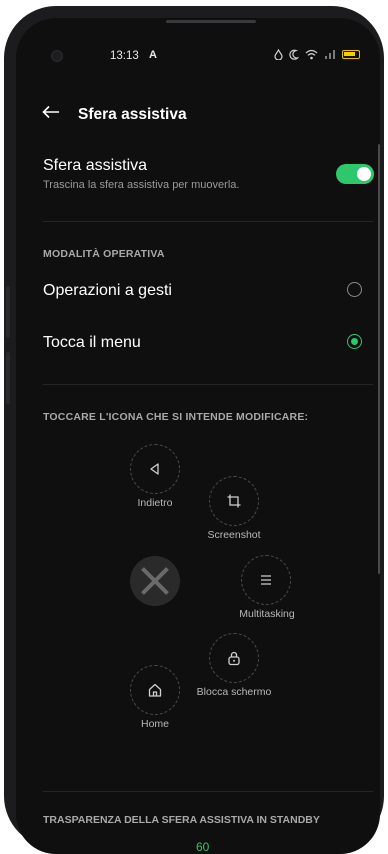  What do you see at coordinates (198, 119) in the screenshot?
I see `app-bar: Sfera assistiva` at bounding box center [198, 119].